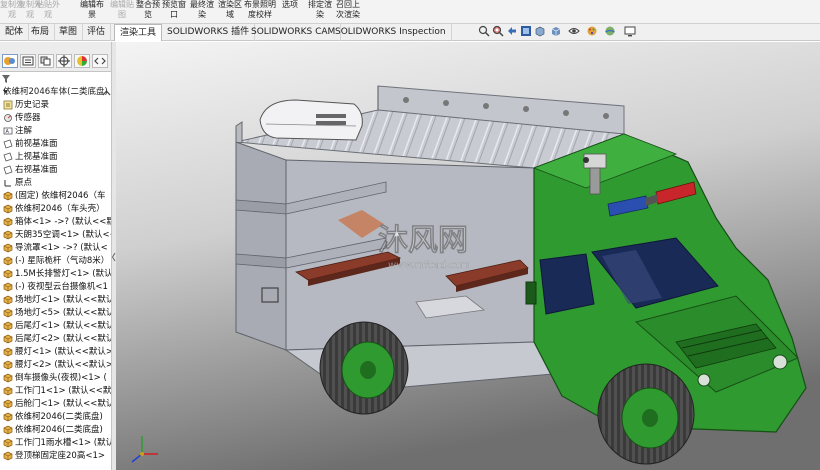 The width and height of the screenshot is (820, 470). I want to click on ribbon-button-label-line2: 览, so click(148, 14).